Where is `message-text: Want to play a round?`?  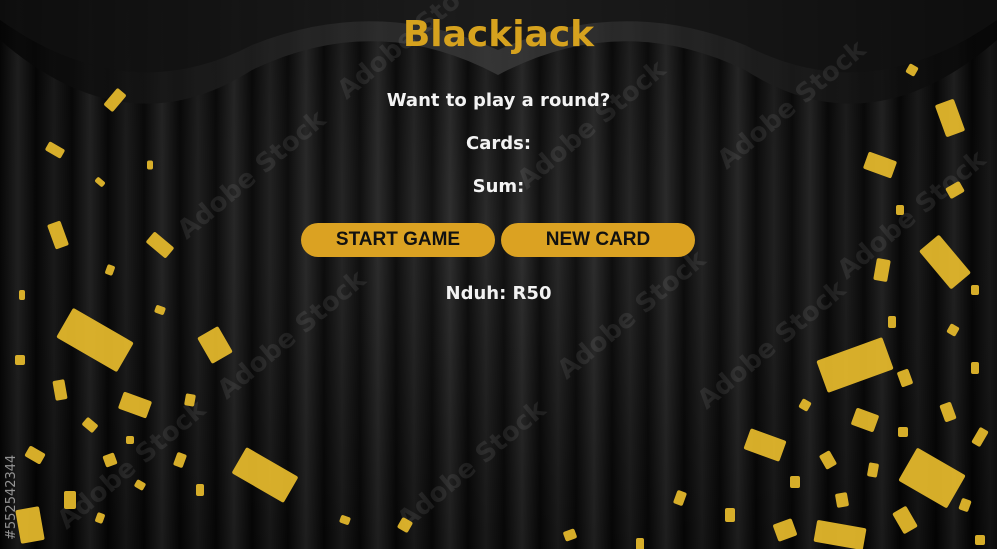 message-text: Want to play a round? is located at coordinates (498, 100).